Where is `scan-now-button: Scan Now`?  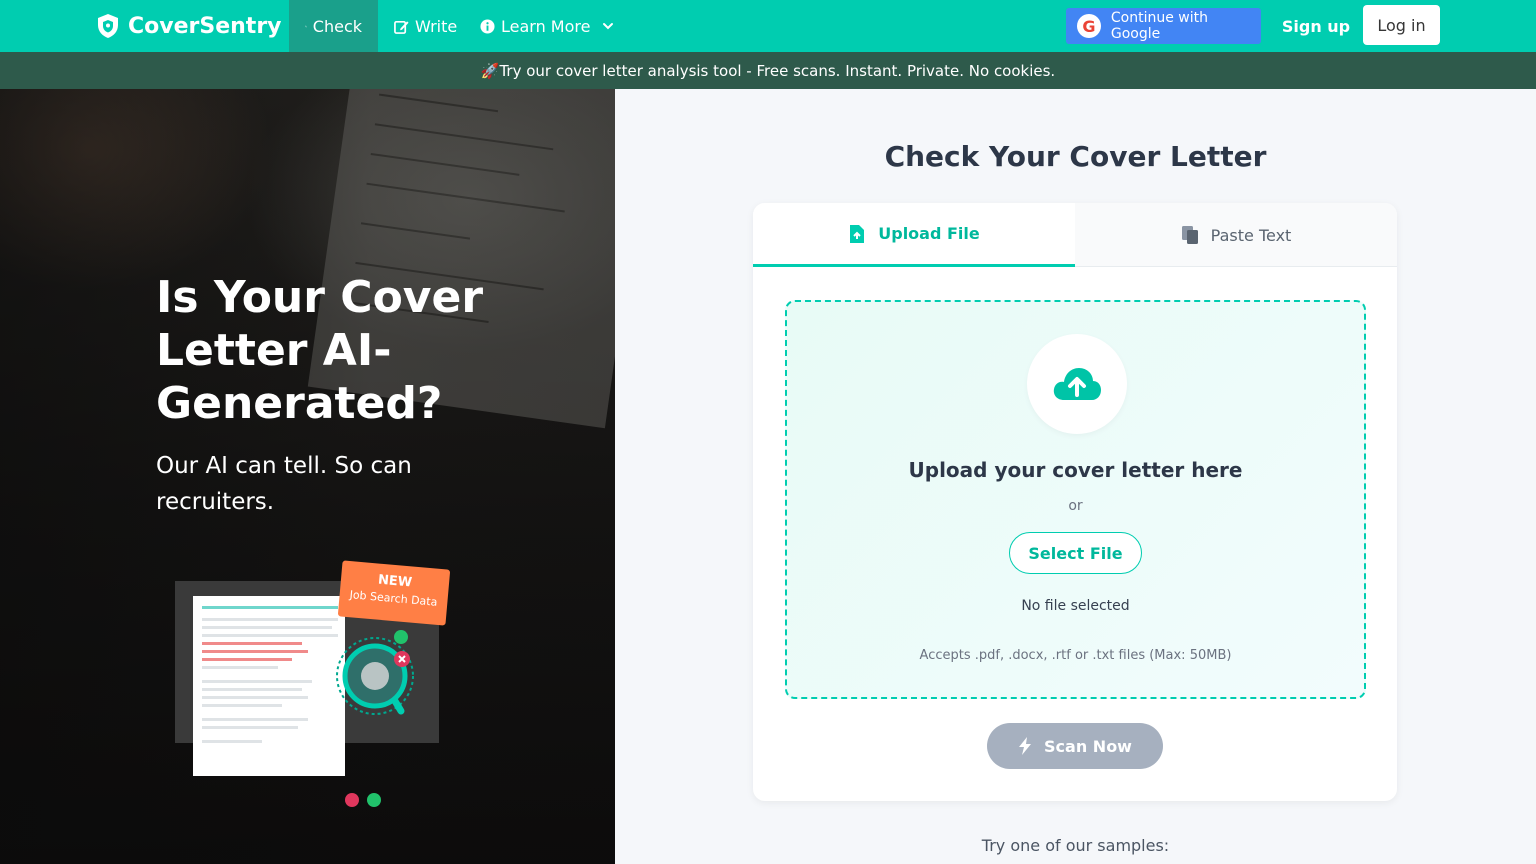 scan-now-button: Scan Now is located at coordinates (1075, 746).